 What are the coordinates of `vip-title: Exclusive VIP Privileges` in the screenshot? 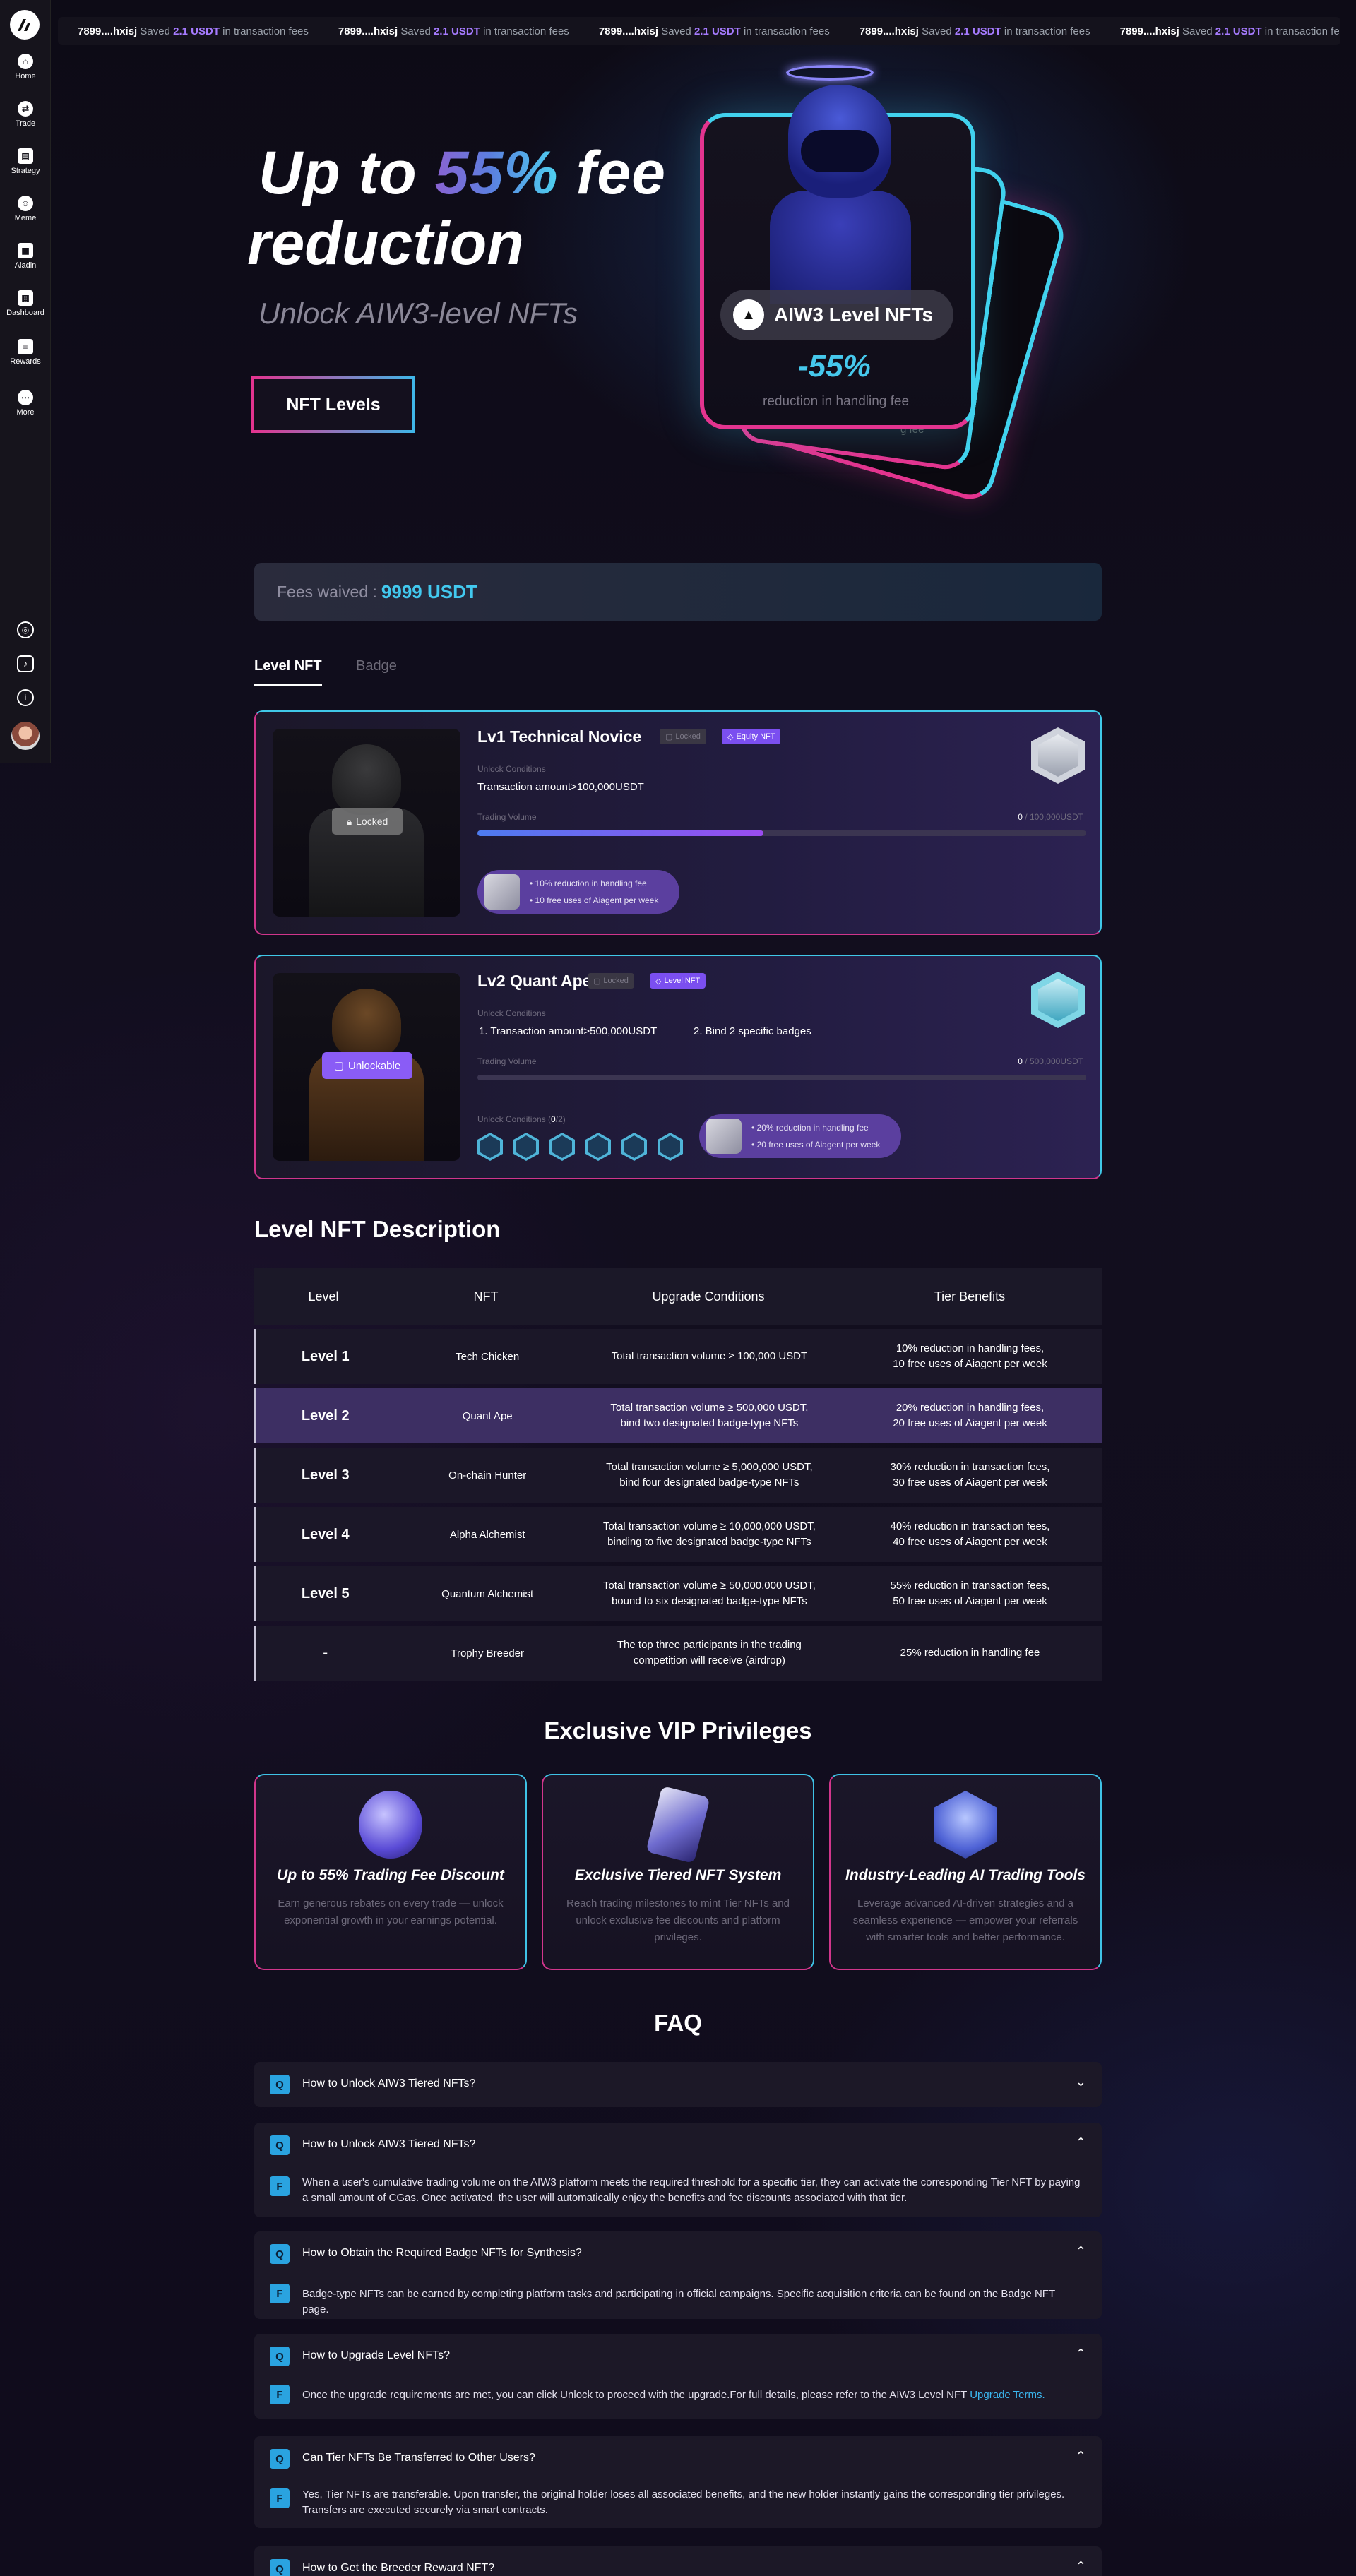 It's located at (678, 1730).